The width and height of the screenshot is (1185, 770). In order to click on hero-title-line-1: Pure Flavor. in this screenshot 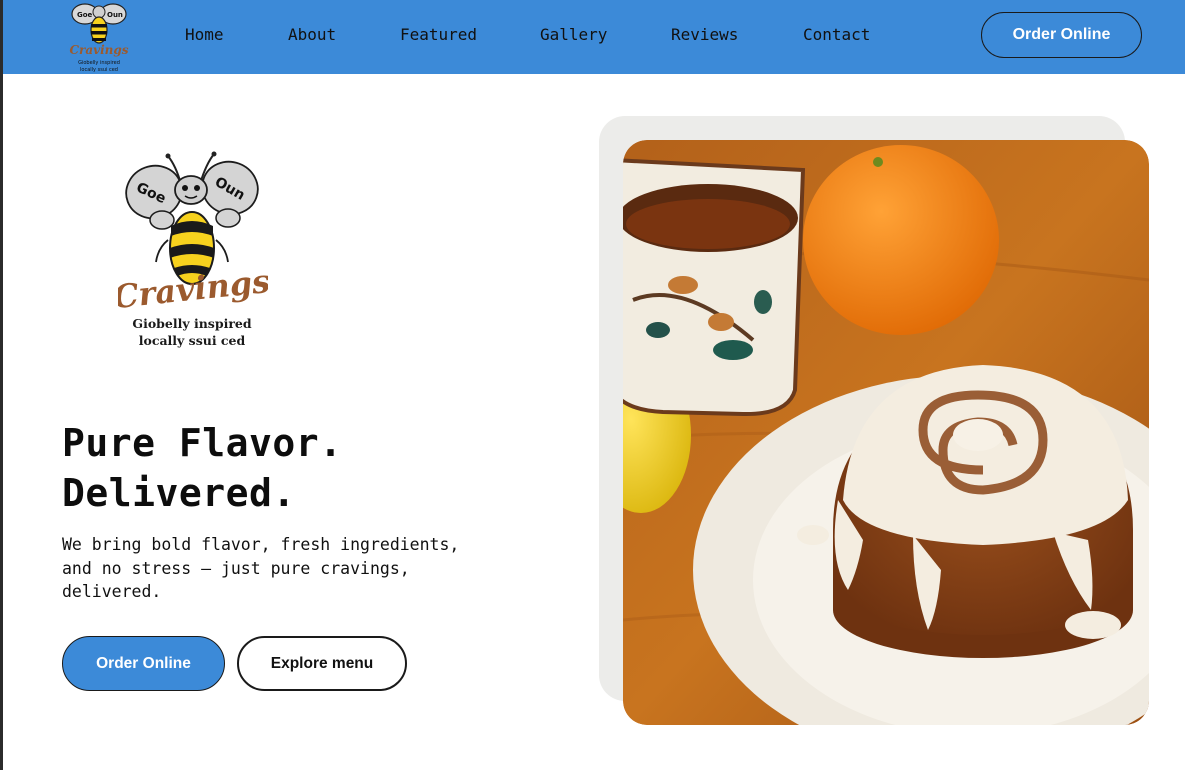, I will do `click(202, 443)`.